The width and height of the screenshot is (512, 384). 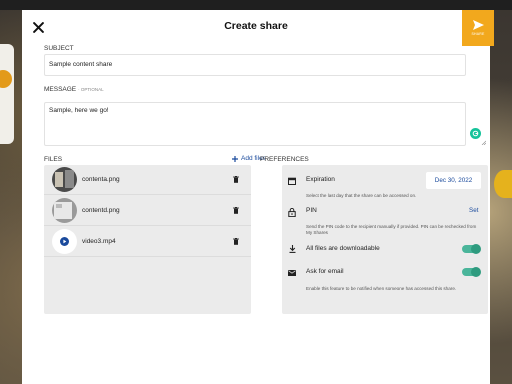 I want to click on page-title: Create share, so click(x=256, y=26).